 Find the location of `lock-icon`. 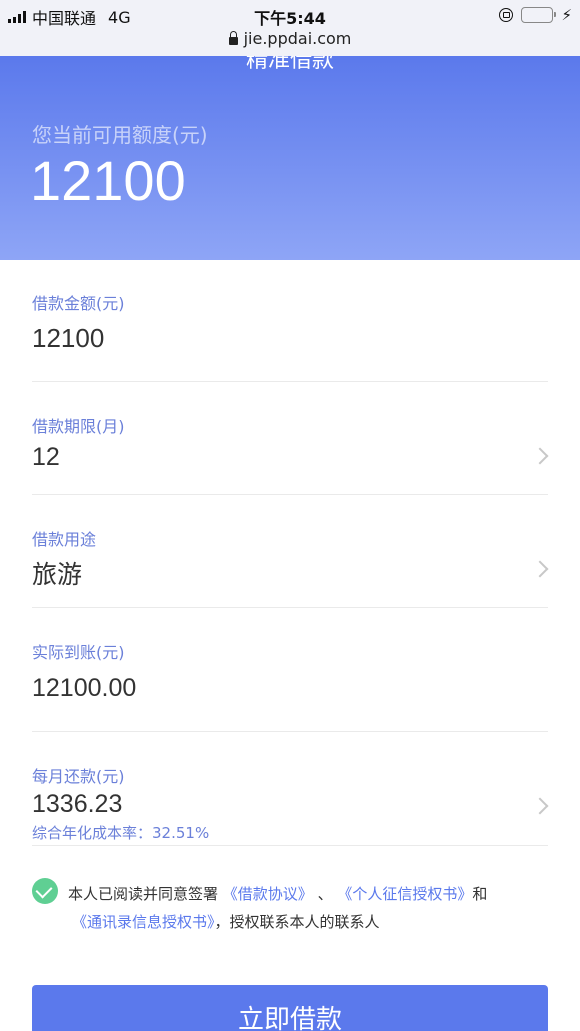

lock-icon is located at coordinates (233, 38).